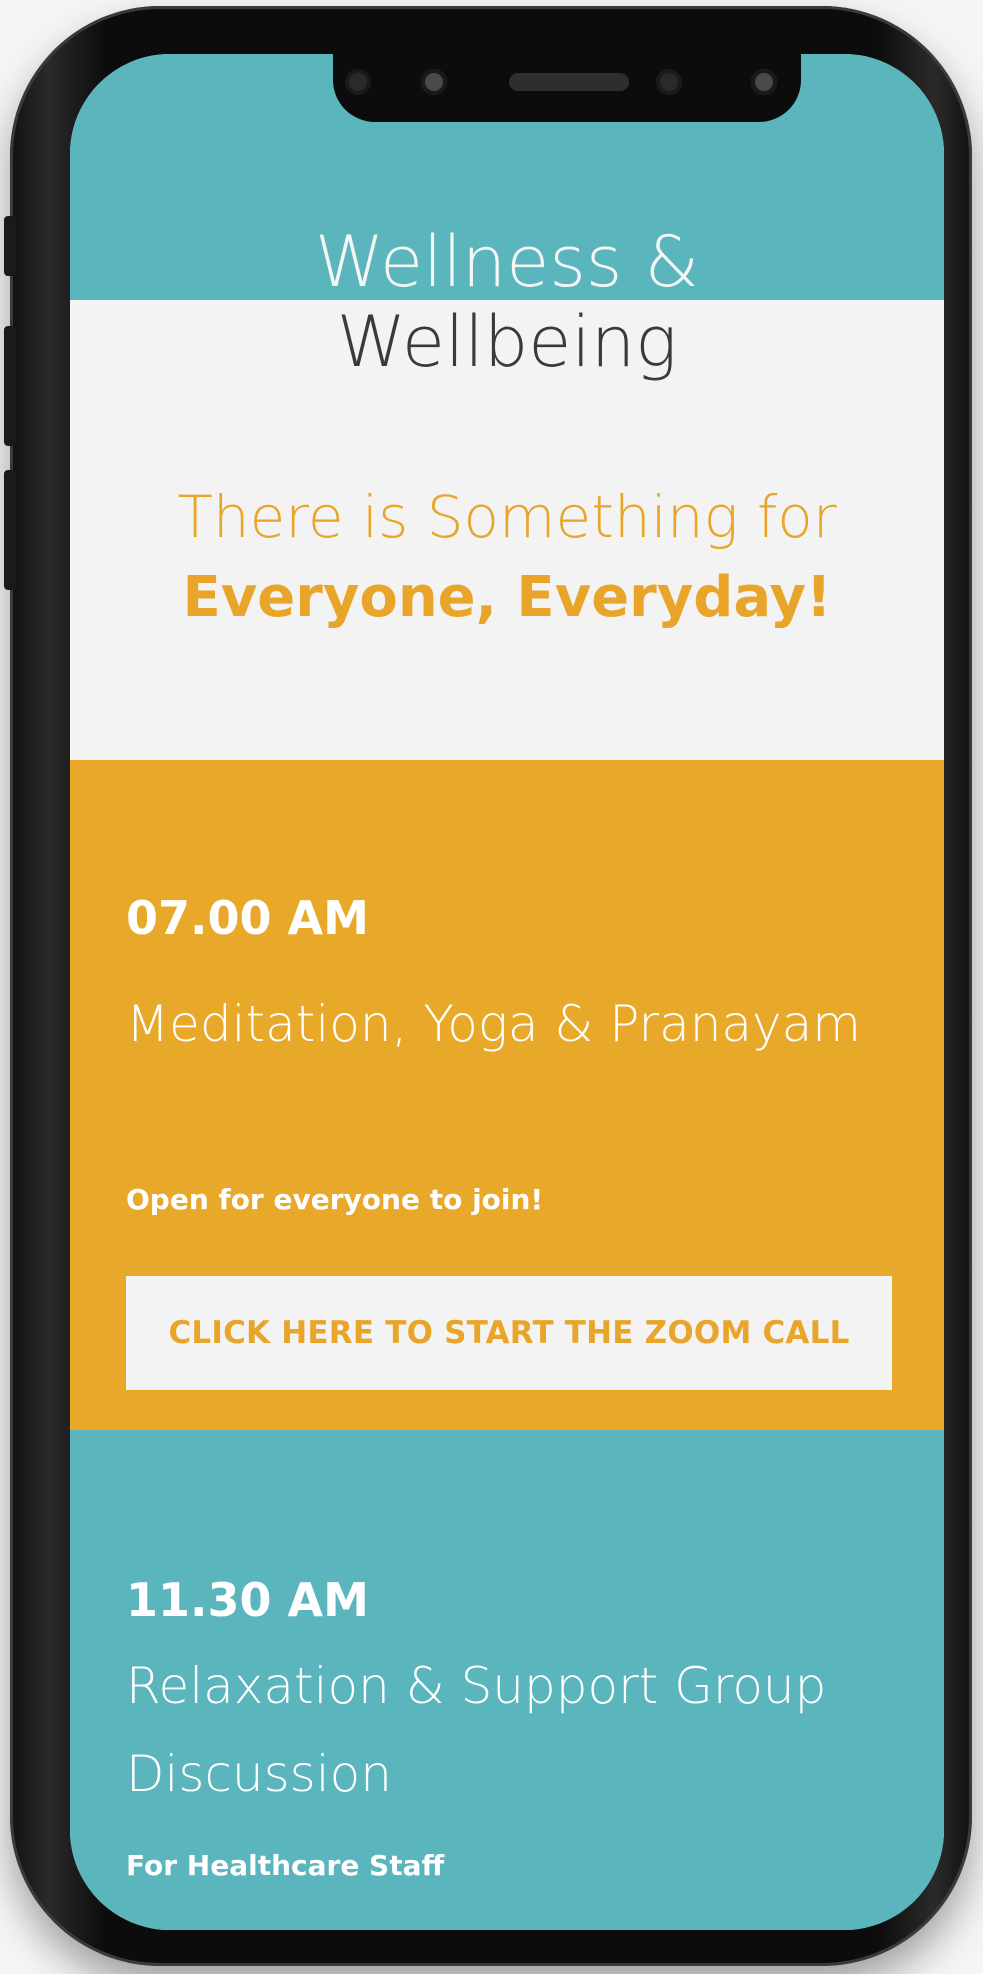 The height and width of the screenshot is (1974, 983). What do you see at coordinates (507, 597) in the screenshot?
I see `tagline-line-2: Everyone, Everyday!` at bounding box center [507, 597].